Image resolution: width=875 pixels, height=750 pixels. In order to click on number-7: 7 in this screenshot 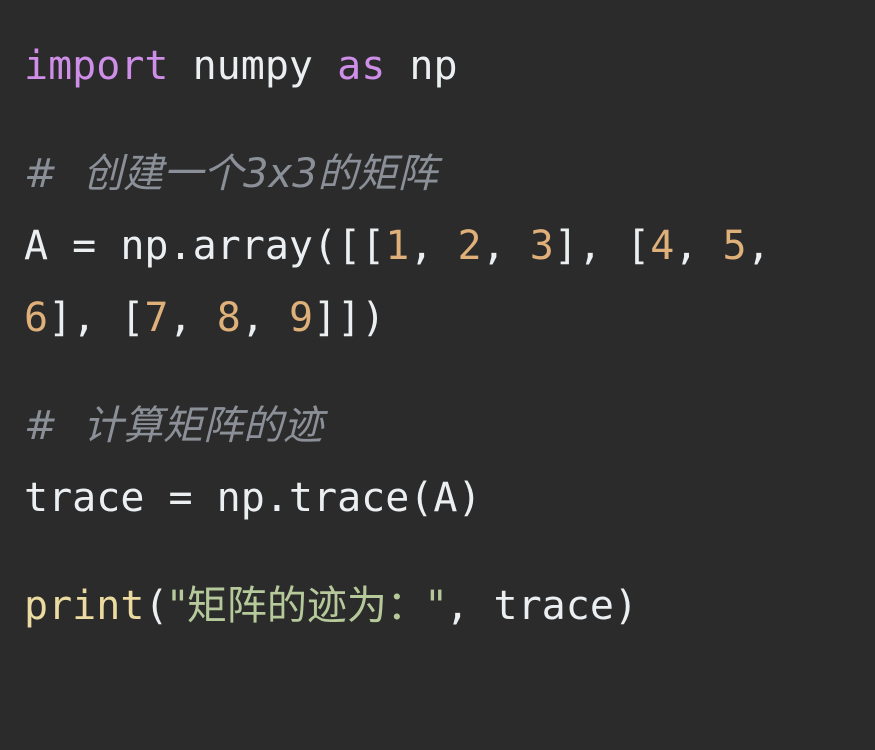, I will do `click(156, 318)`.